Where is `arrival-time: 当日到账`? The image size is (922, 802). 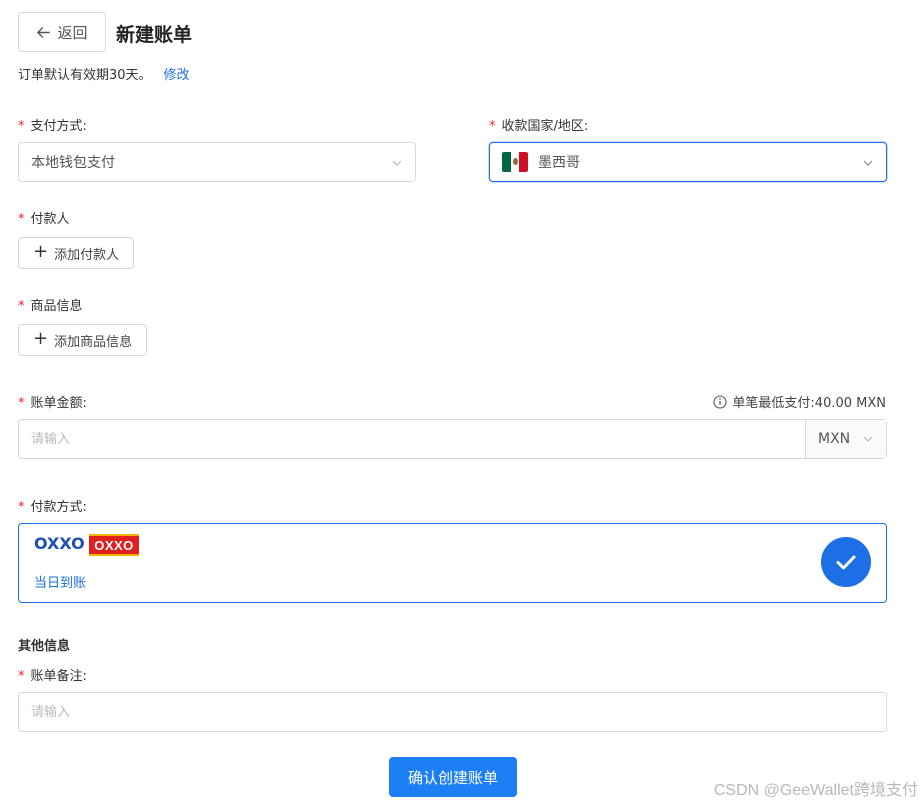
arrival-time: 当日到账 is located at coordinates (60, 583).